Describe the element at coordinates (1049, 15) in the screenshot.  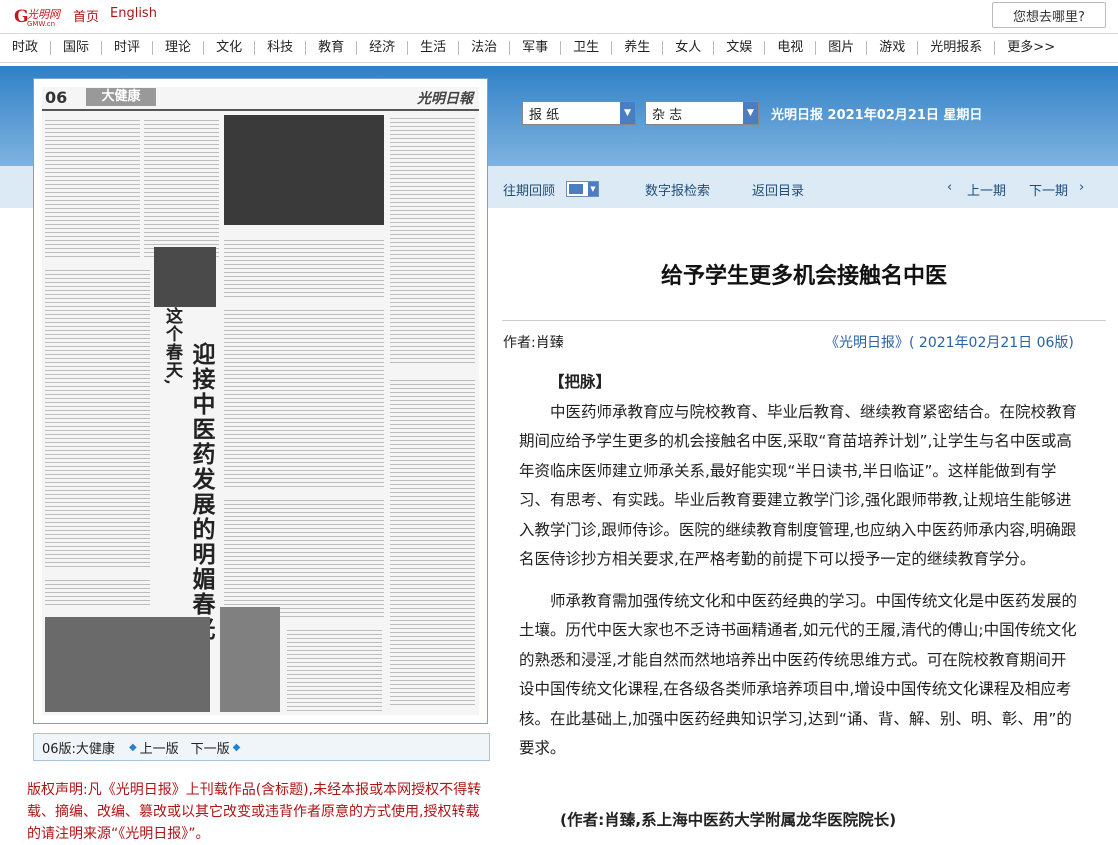
I see `search-input: 您想去哪里?` at that location.